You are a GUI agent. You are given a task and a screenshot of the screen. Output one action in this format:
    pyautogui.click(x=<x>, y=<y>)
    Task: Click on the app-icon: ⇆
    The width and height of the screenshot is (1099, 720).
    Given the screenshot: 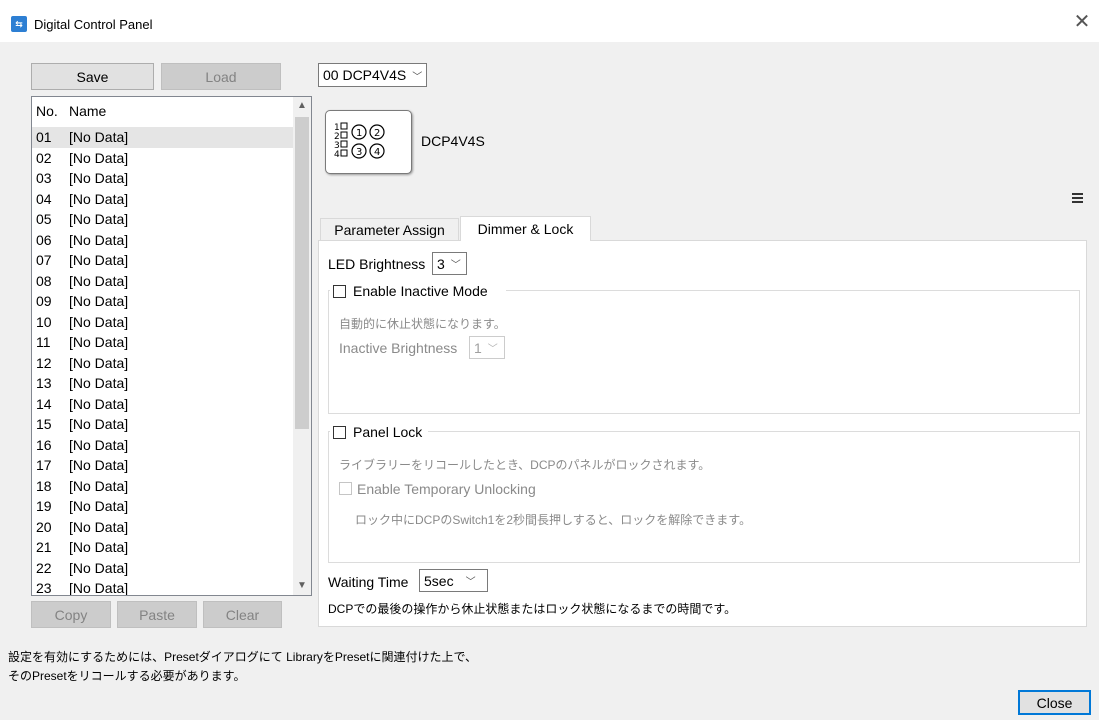 What is the action you would take?
    pyautogui.click(x=19, y=24)
    